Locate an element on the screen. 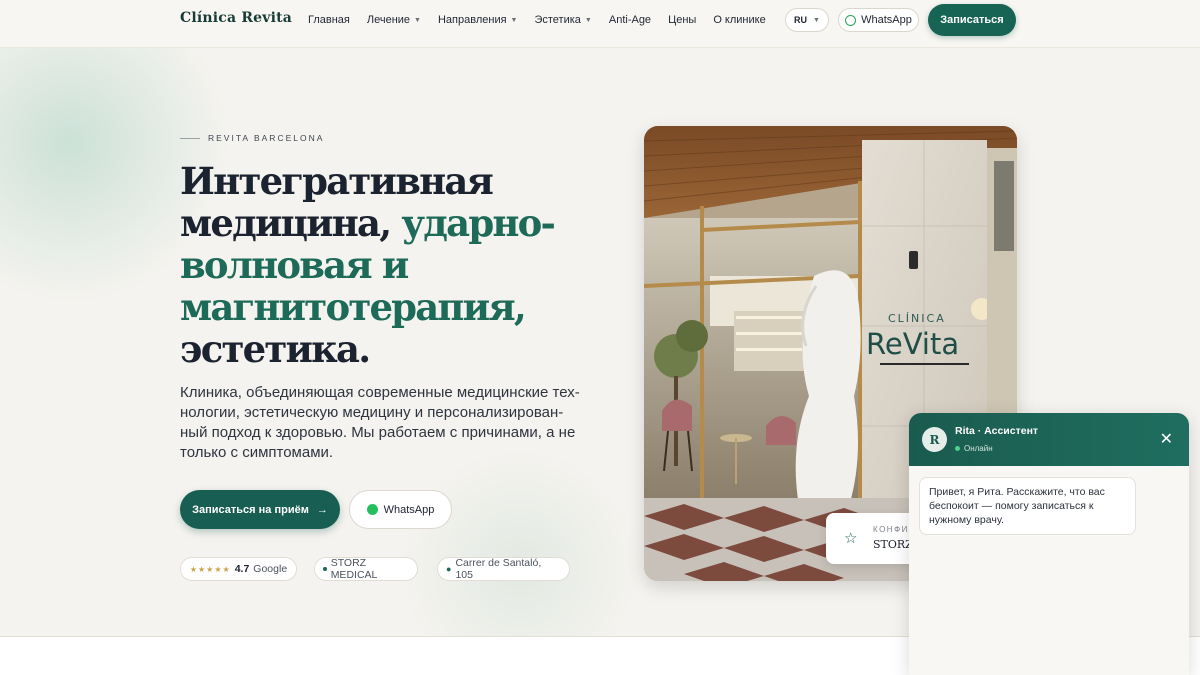  whatsapp-hero-button: WhatsApp is located at coordinates (400, 509).